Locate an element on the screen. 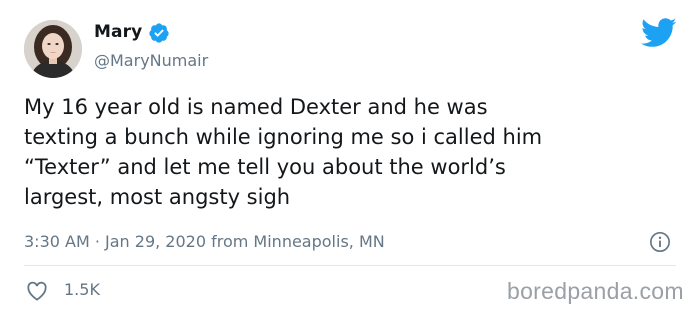 The height and width of the screenshot is (319, 700). author-name: Mary is located at coordinates (118, 32).